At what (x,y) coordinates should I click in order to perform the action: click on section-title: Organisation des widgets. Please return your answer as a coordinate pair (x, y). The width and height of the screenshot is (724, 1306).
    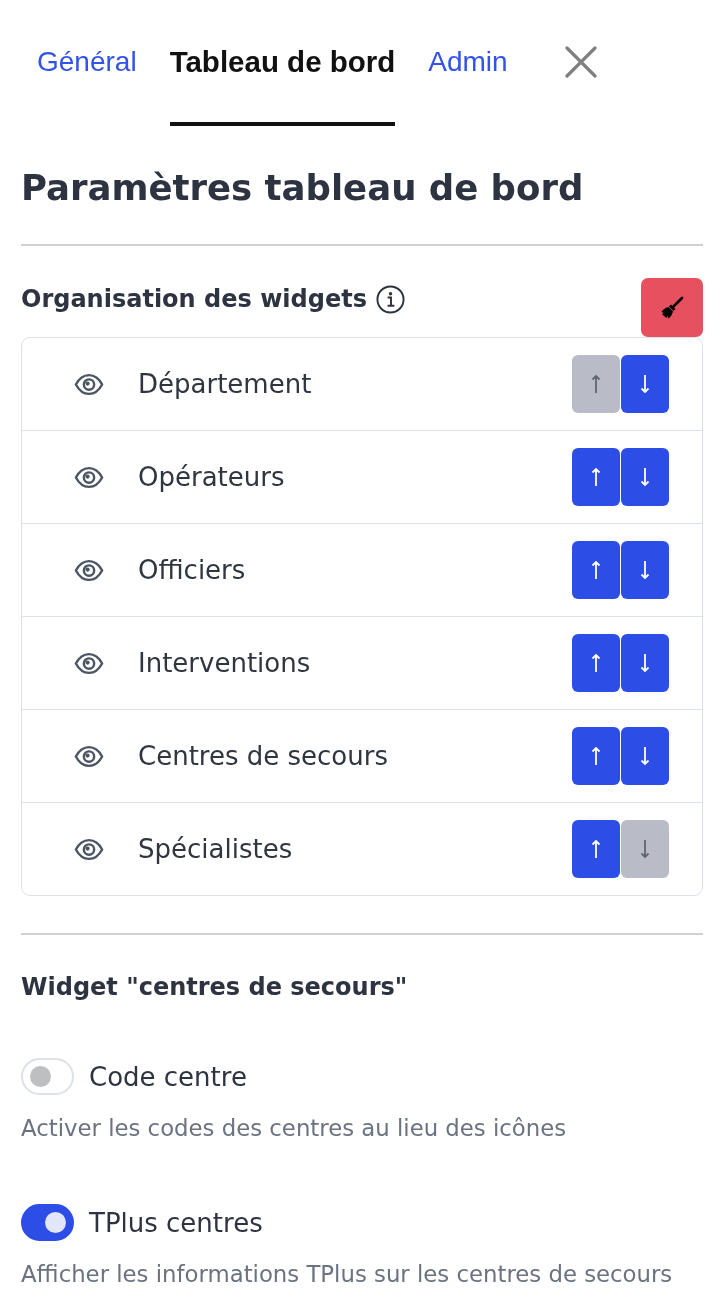
    Looking at the image, I should click on (194, 299).